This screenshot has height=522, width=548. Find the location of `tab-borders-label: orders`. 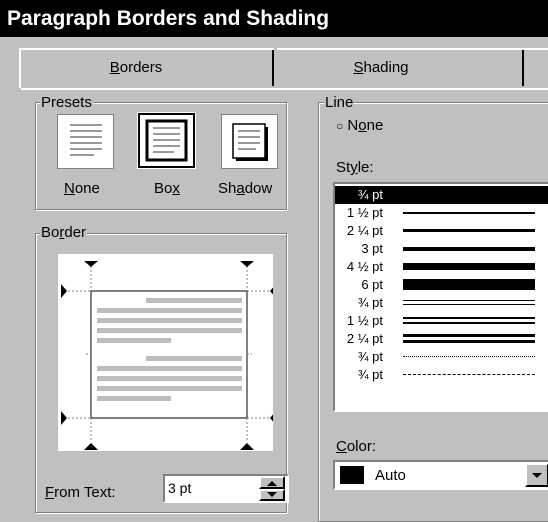

tab-borders-label: orders is located at coordinates (141, 67).